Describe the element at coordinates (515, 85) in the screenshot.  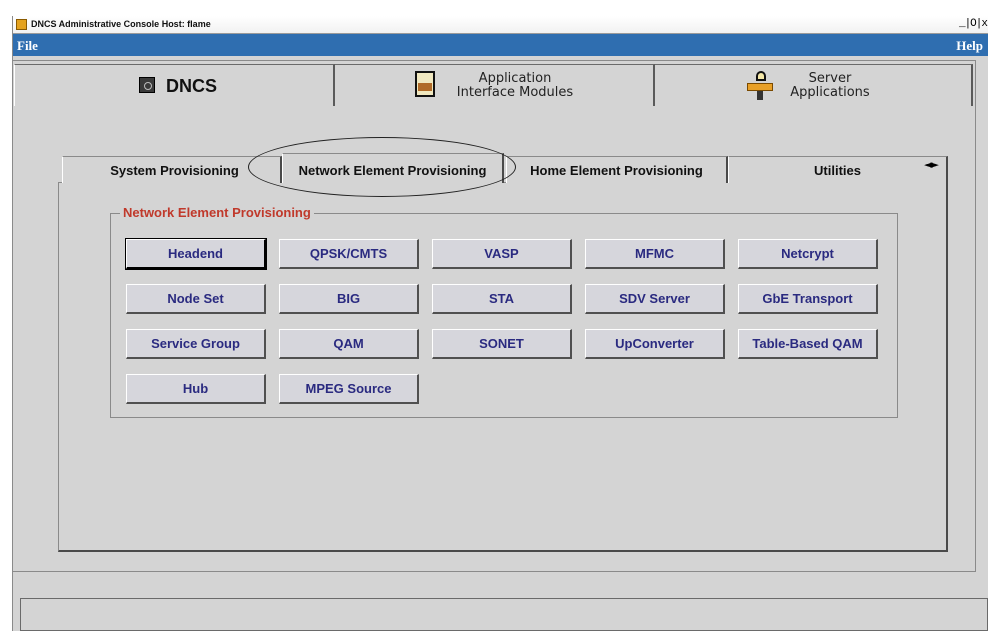
I see `tab-aim-label: Application Interface Modules` at that location.